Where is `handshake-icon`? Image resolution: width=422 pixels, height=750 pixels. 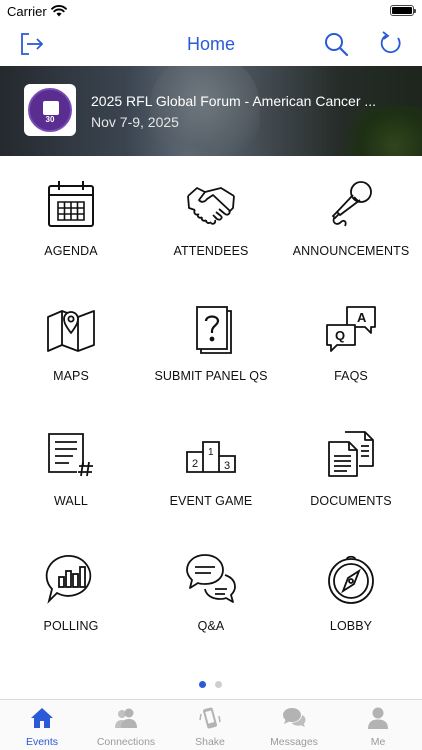 handshake-icon is located at coordinates (211, 204).